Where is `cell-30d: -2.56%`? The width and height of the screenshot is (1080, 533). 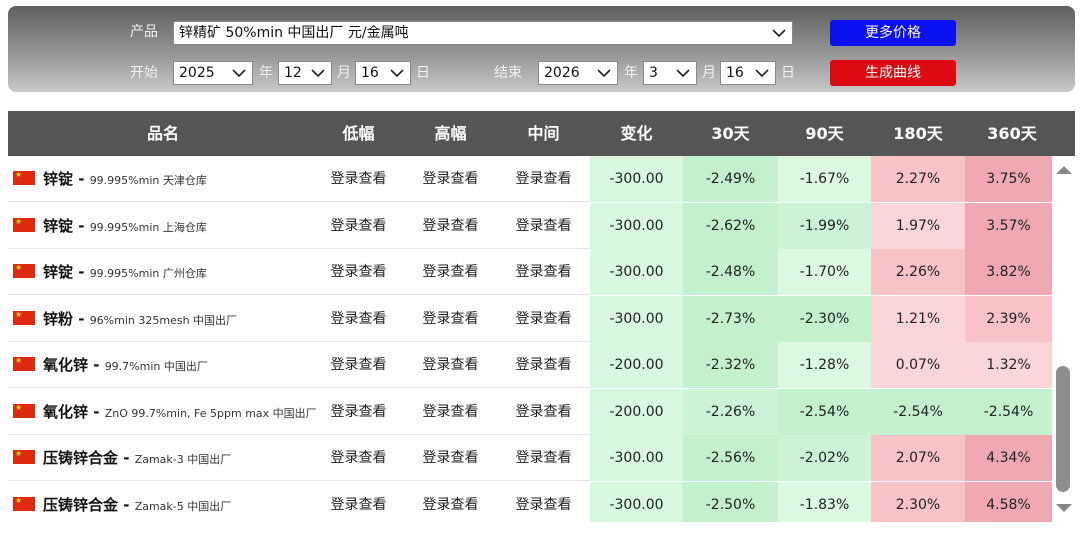
cell-30d: -2.56% is located at coordinates (730, 458).